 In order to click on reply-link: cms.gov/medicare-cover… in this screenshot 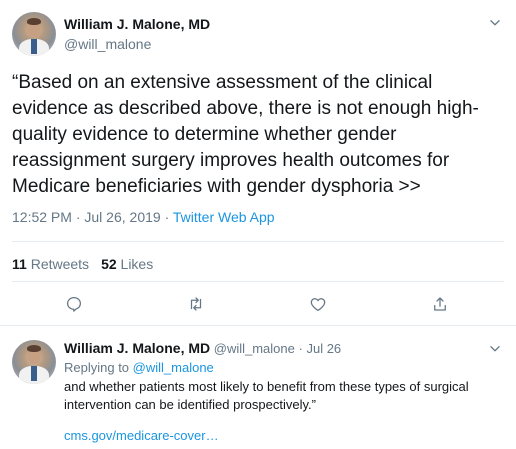, I will do `click(141, 435)`.